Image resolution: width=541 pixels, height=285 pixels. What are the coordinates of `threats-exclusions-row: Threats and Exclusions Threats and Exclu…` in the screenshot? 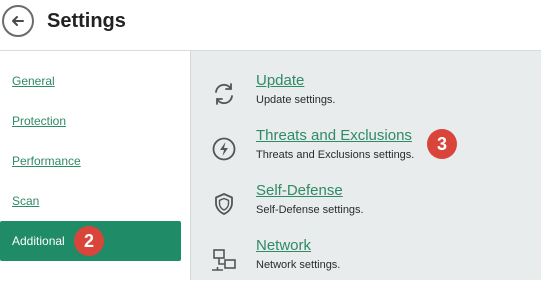 It's located at (366, 151).